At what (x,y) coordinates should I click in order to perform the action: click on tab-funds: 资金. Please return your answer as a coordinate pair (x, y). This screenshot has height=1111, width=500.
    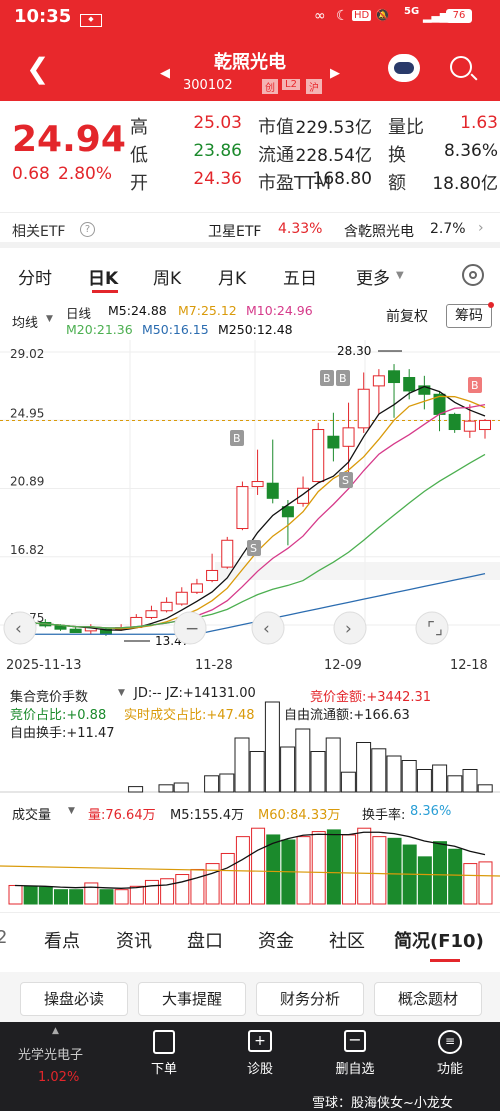
    Looking at the image, I should click on (276, 940).